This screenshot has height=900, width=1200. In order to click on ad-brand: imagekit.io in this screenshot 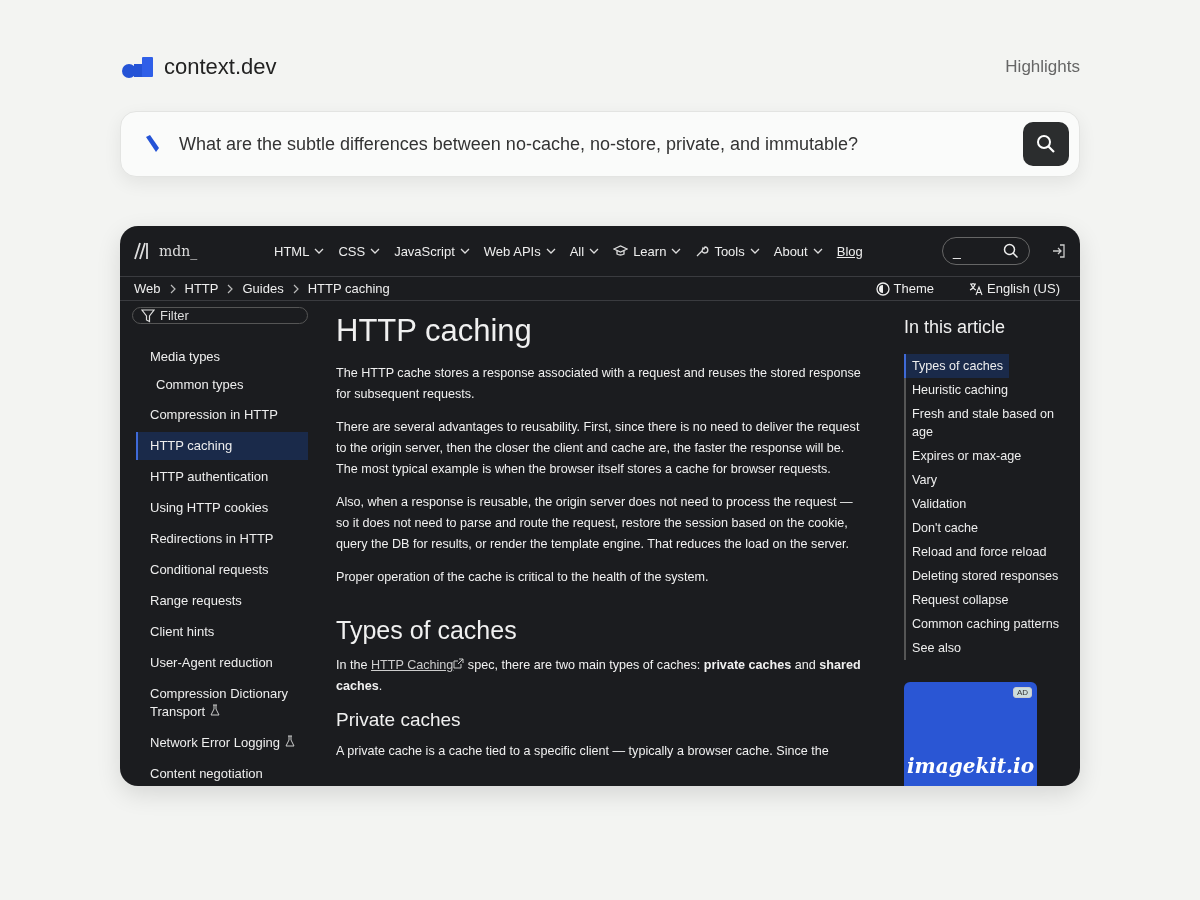, I will do `click(970, 766)`.